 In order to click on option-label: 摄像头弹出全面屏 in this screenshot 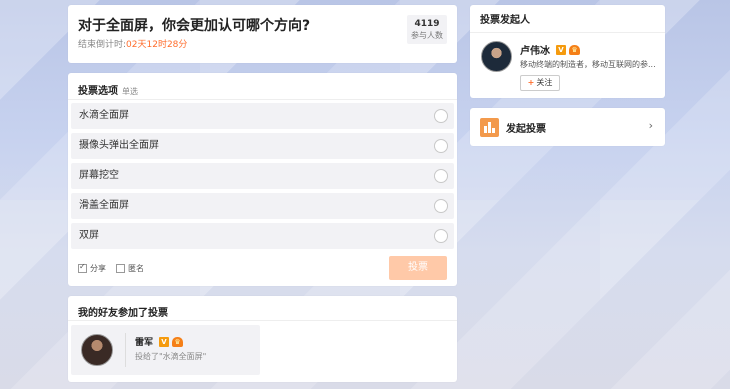, I will do `click(119, 145)`.